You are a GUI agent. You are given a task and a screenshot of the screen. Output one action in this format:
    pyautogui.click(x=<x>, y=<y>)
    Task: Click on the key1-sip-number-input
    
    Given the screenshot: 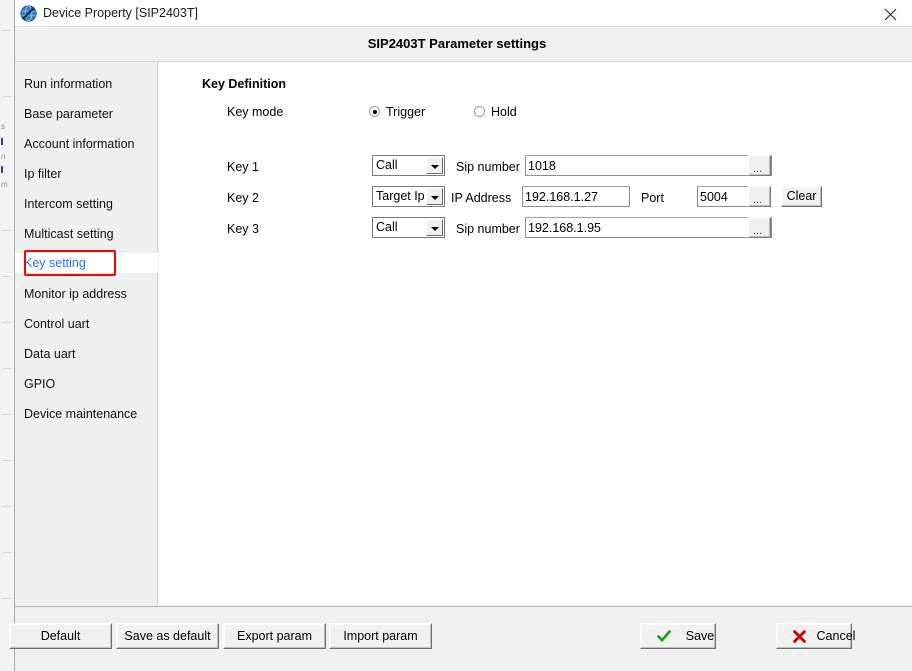 What is the action you would take?
    pyautogui.click(x=648, y=165)
    